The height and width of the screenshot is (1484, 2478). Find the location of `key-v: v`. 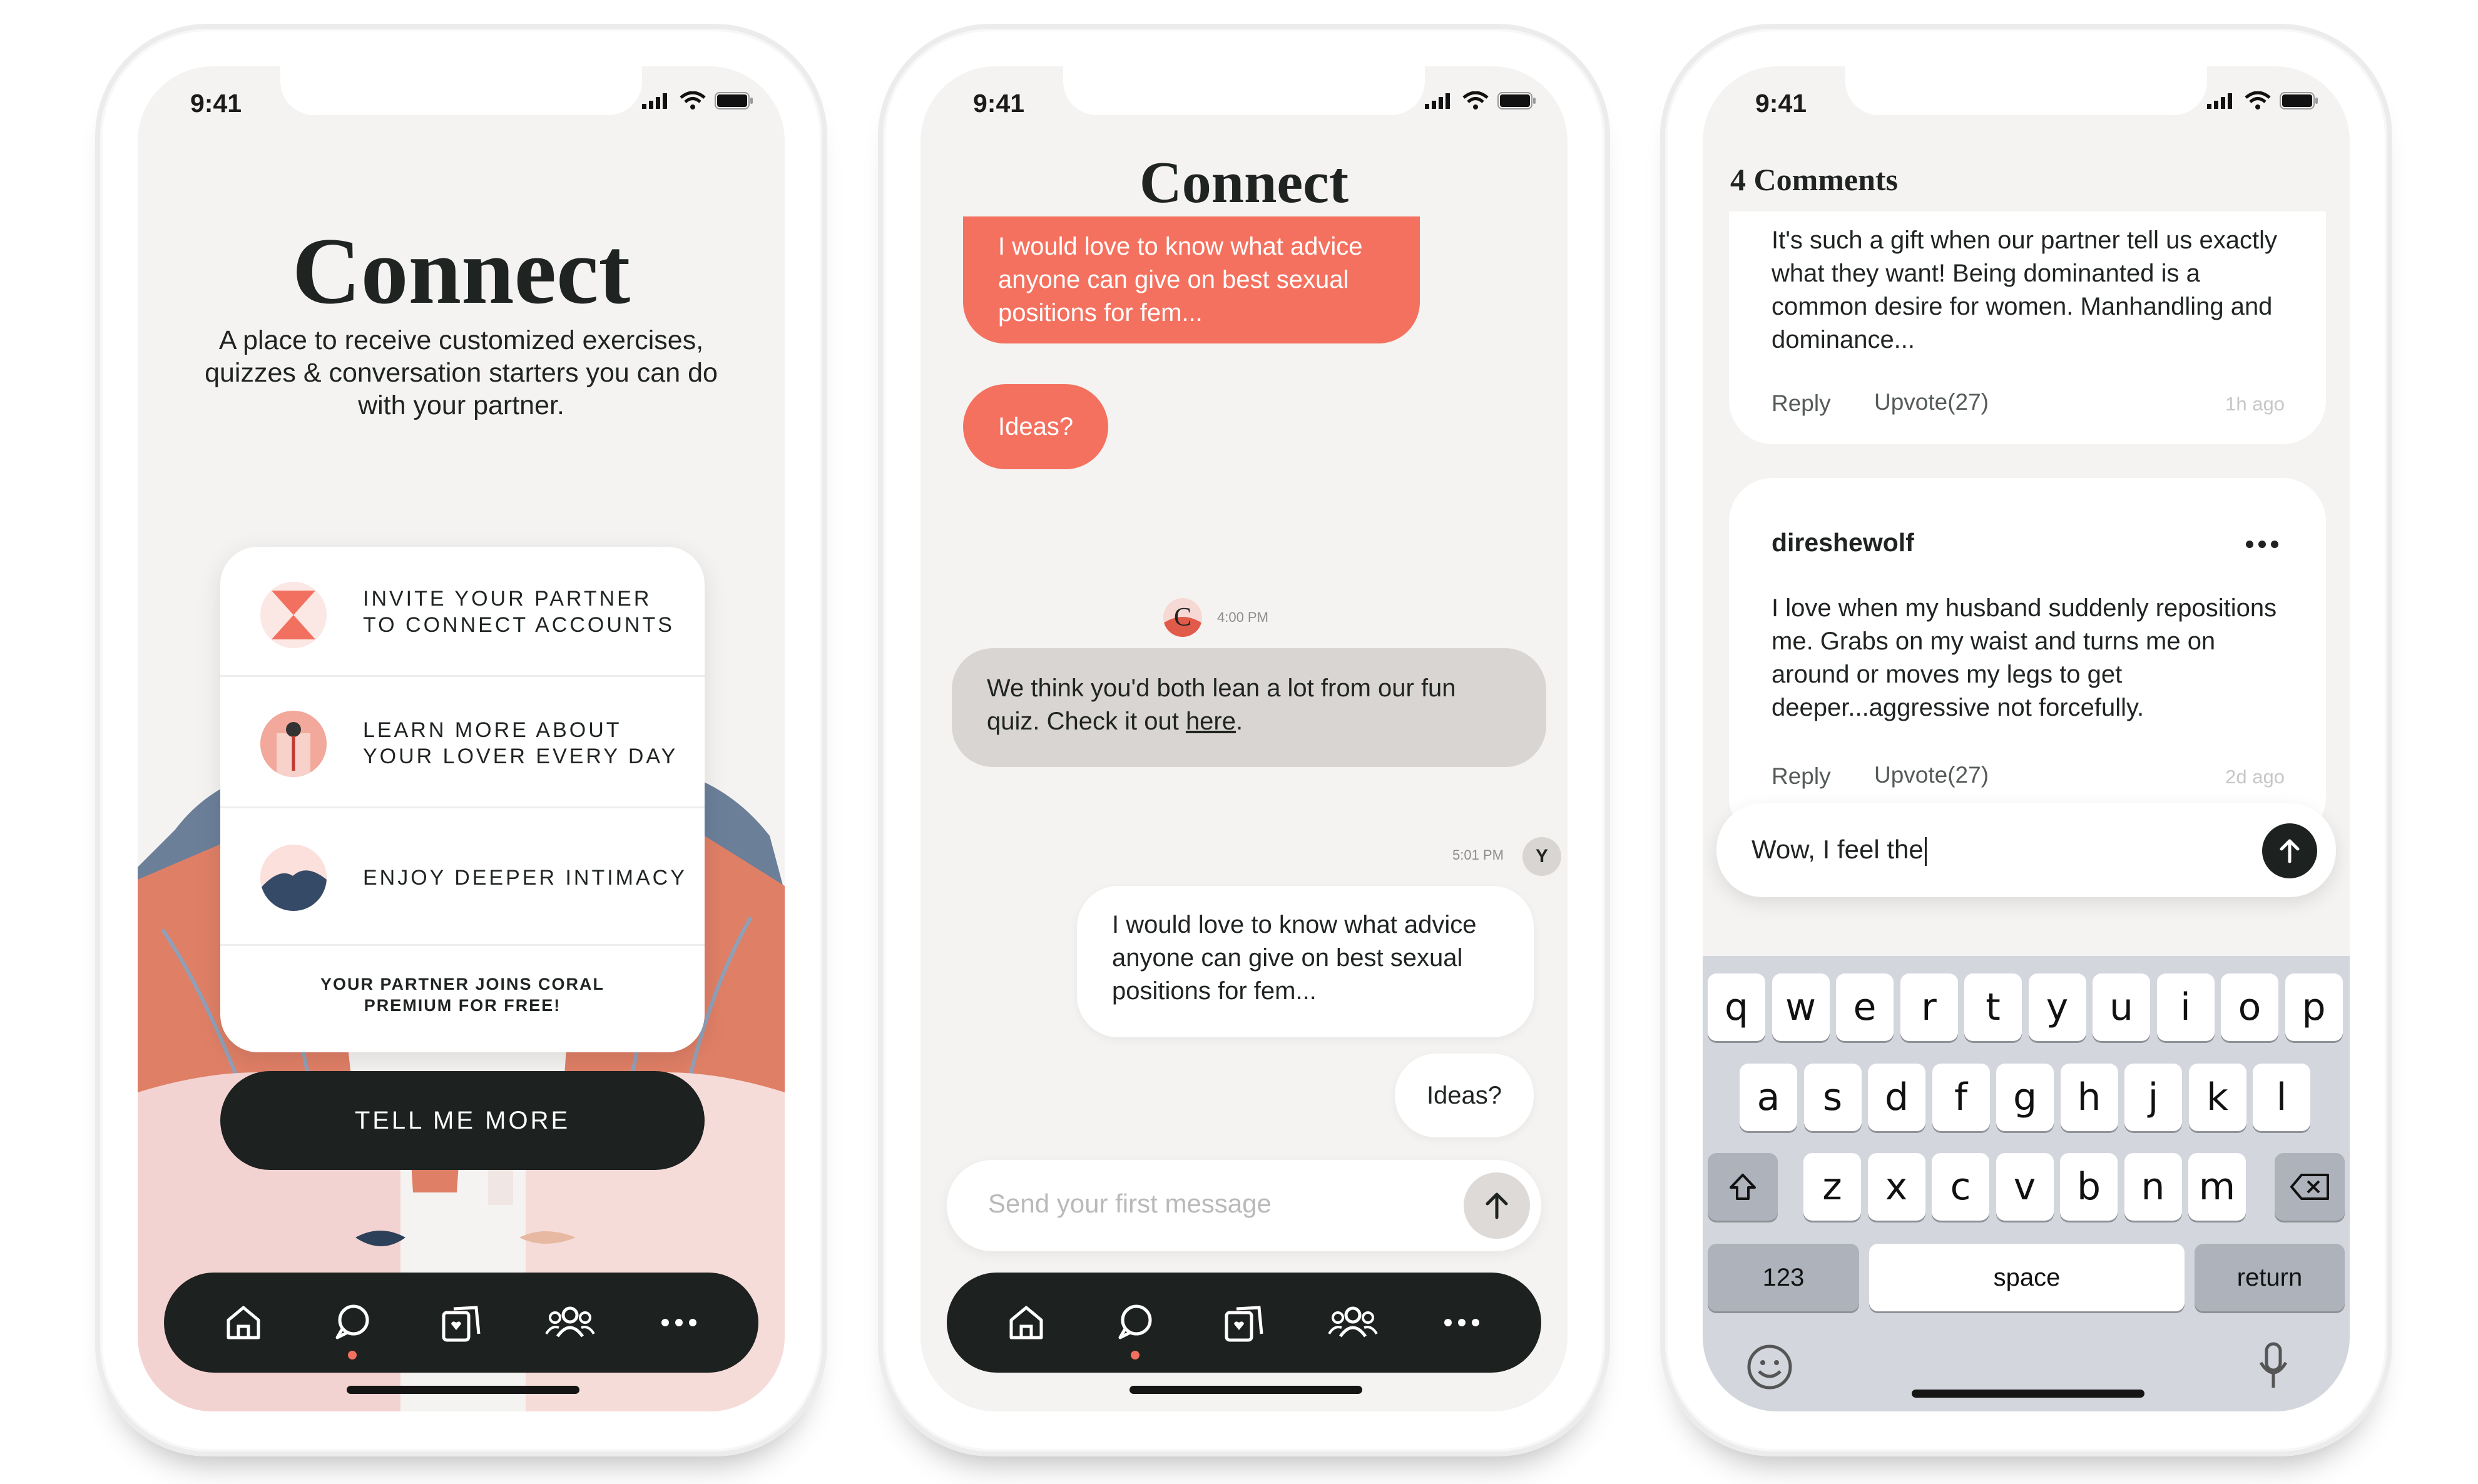

key-v: v is located at coordinates (2025, 1187).